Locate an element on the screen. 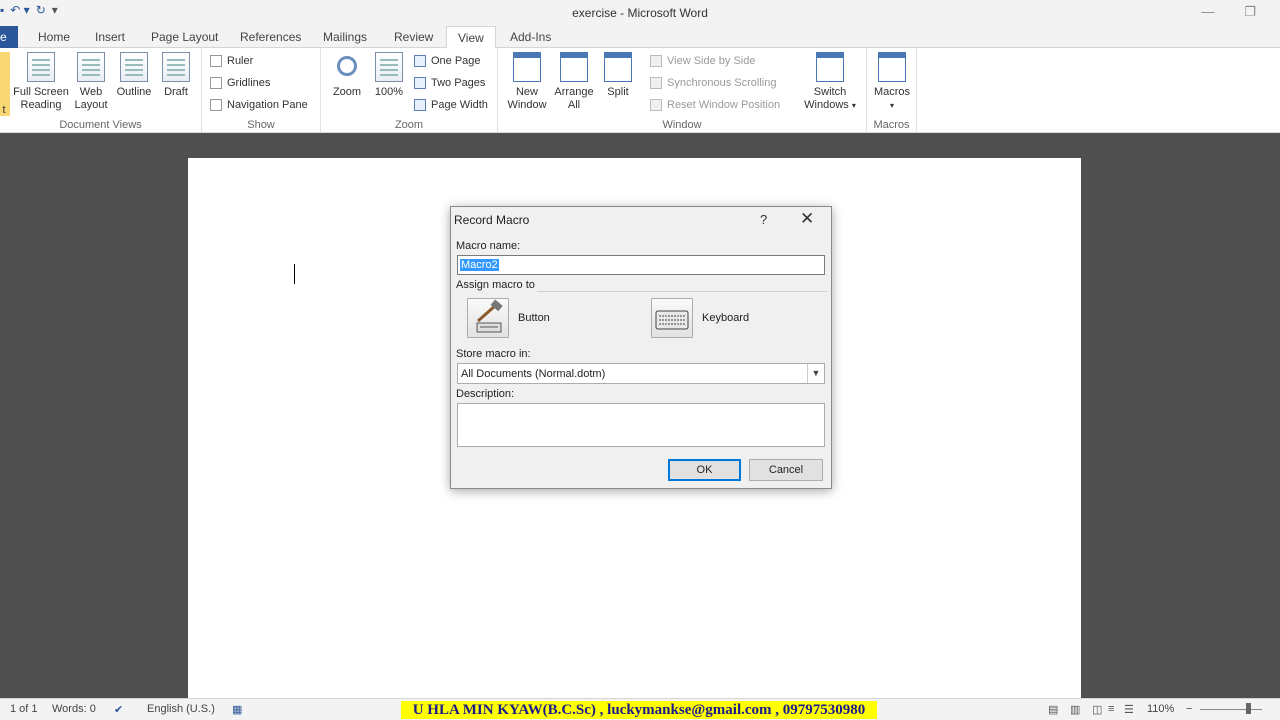  group-label: Macros is located at coordinates (891, 125).